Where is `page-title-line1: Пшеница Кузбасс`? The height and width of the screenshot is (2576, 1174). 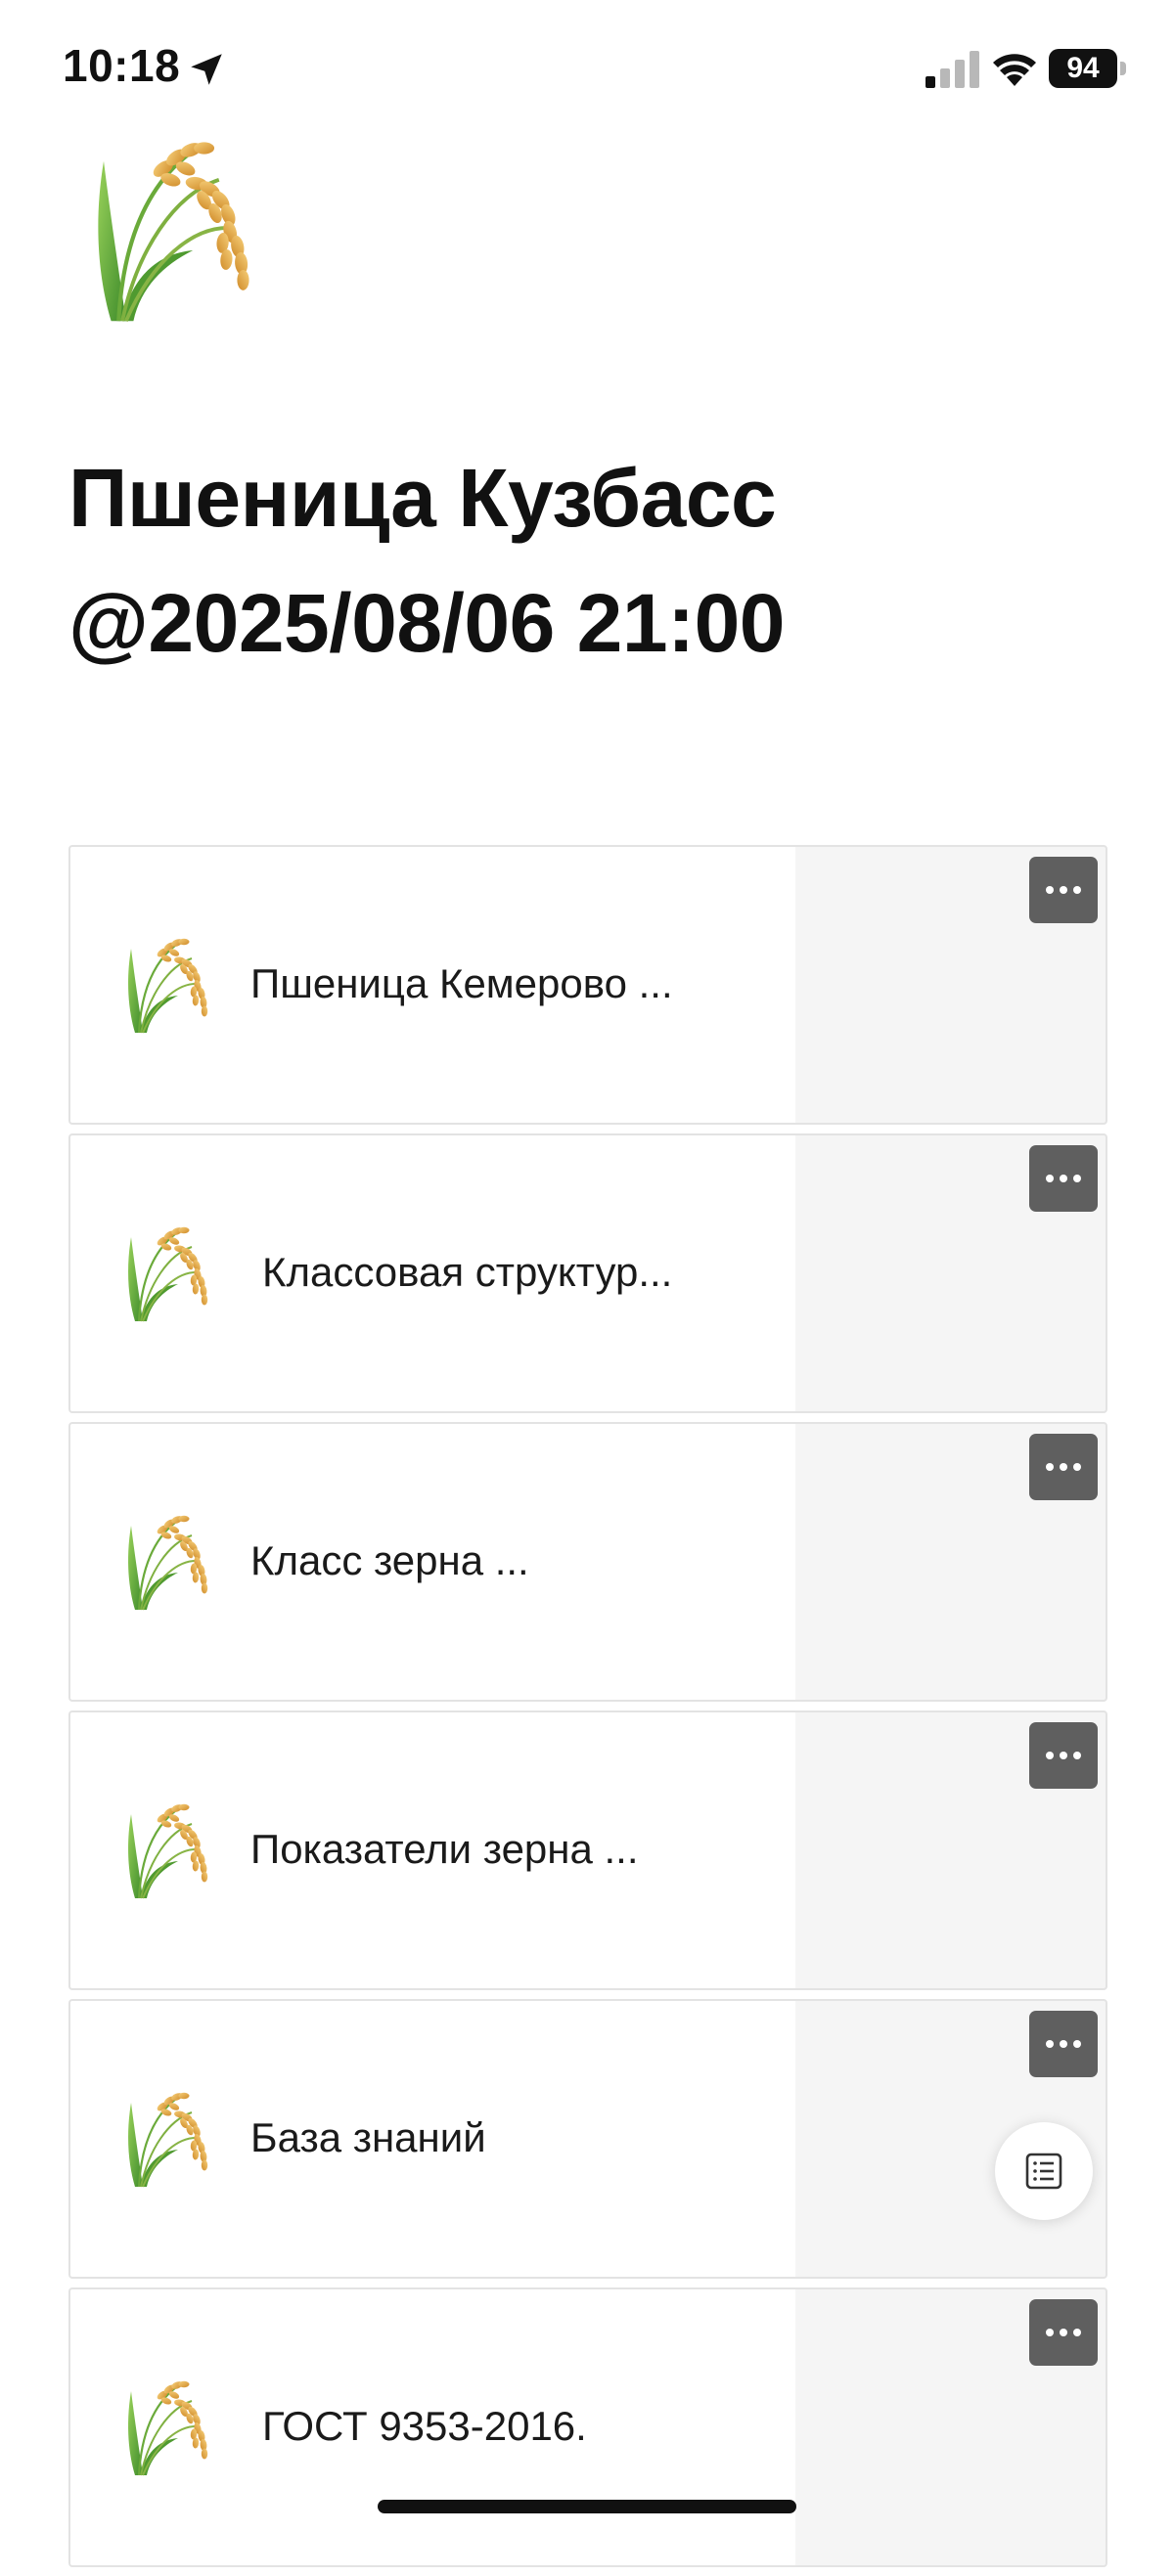 page-title-line1: Пшеница Кузбасс is located at coordinates (422, 498).